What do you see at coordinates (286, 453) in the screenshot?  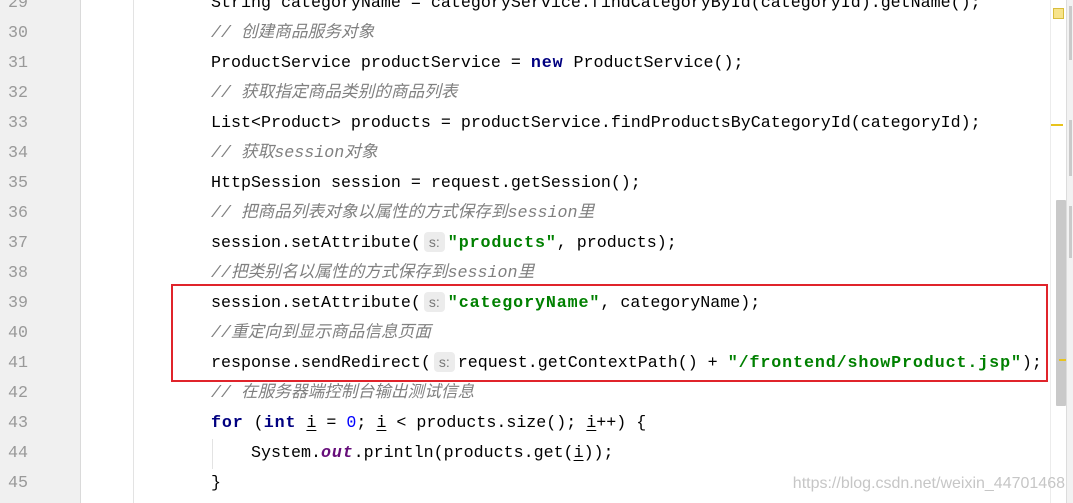 I see `code-text: System.` at bounding box center [286, 453].